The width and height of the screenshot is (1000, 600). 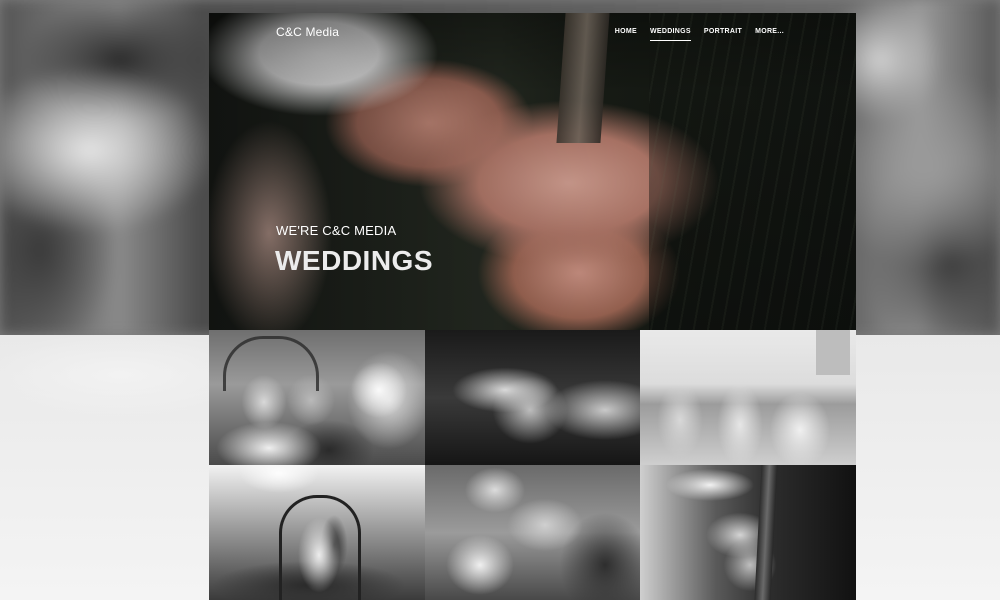 I want to click on gallery-tile-ring-exchange, so click(x=532, y=532).